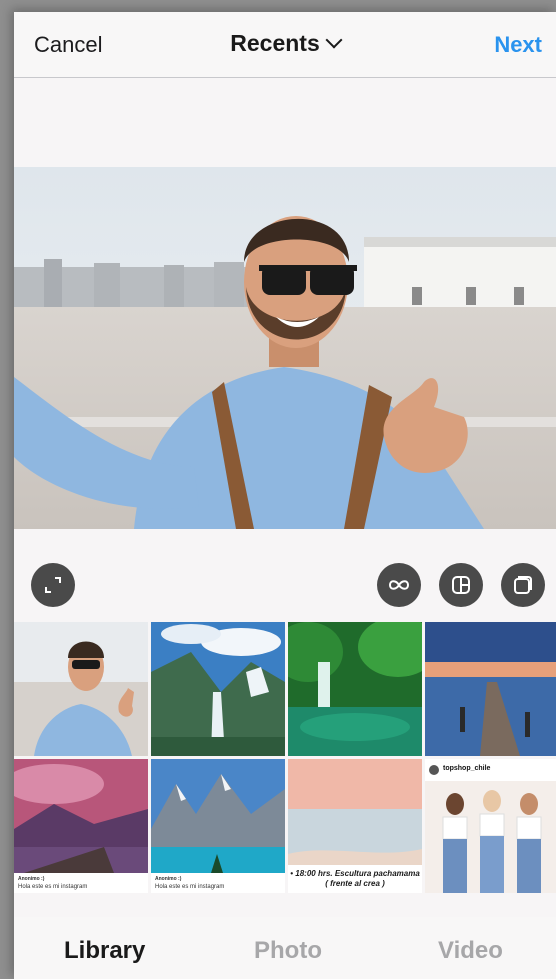 This screenshot has width=556, height=979. What do you see at coordinates (275, 43) in the screenshot?
I see `album-title: Recents` at bounding box center [275, 43].